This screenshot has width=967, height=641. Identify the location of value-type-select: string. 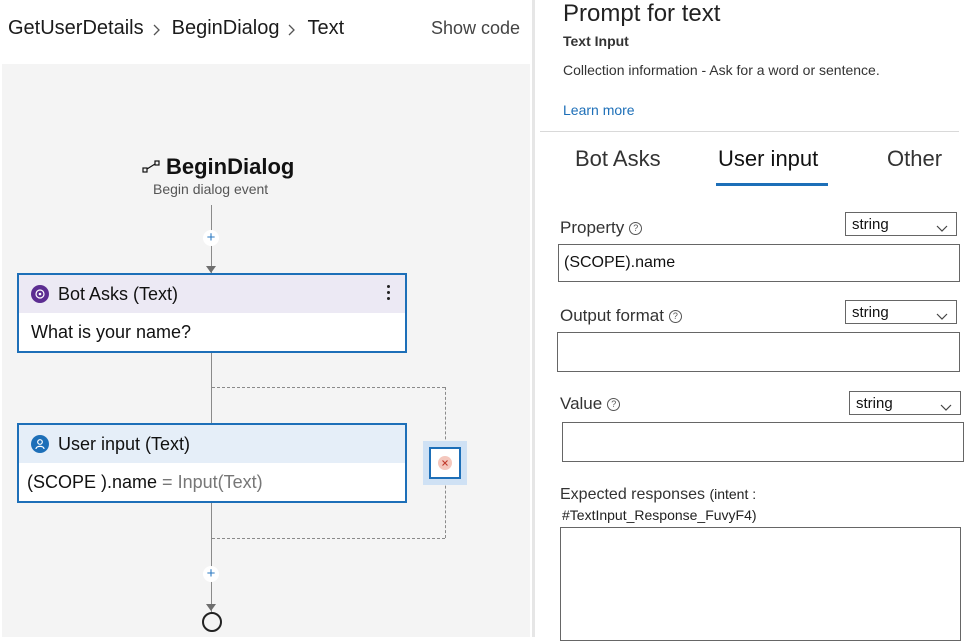
(905, 403).